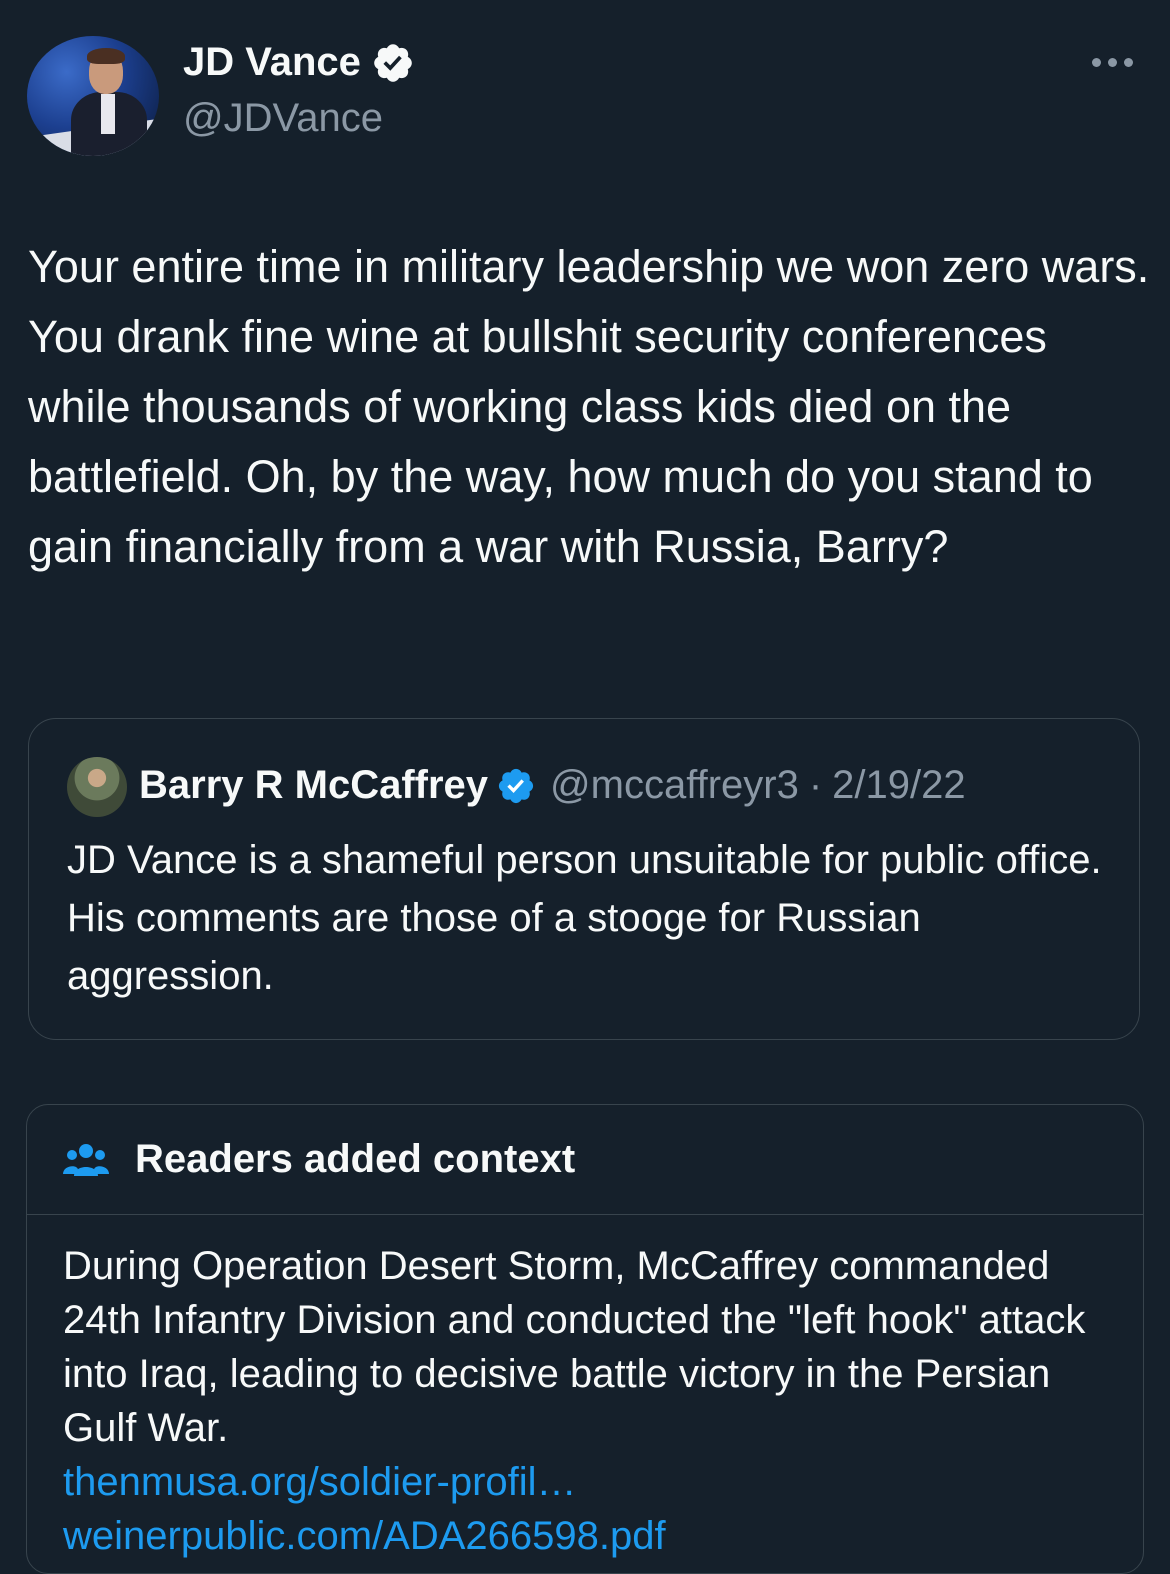  What do you see at coordinates (313, 785) in the screenshot?
I see `quoted-author-name: Barry R McCaffrey` at bounding box center [313, 785].